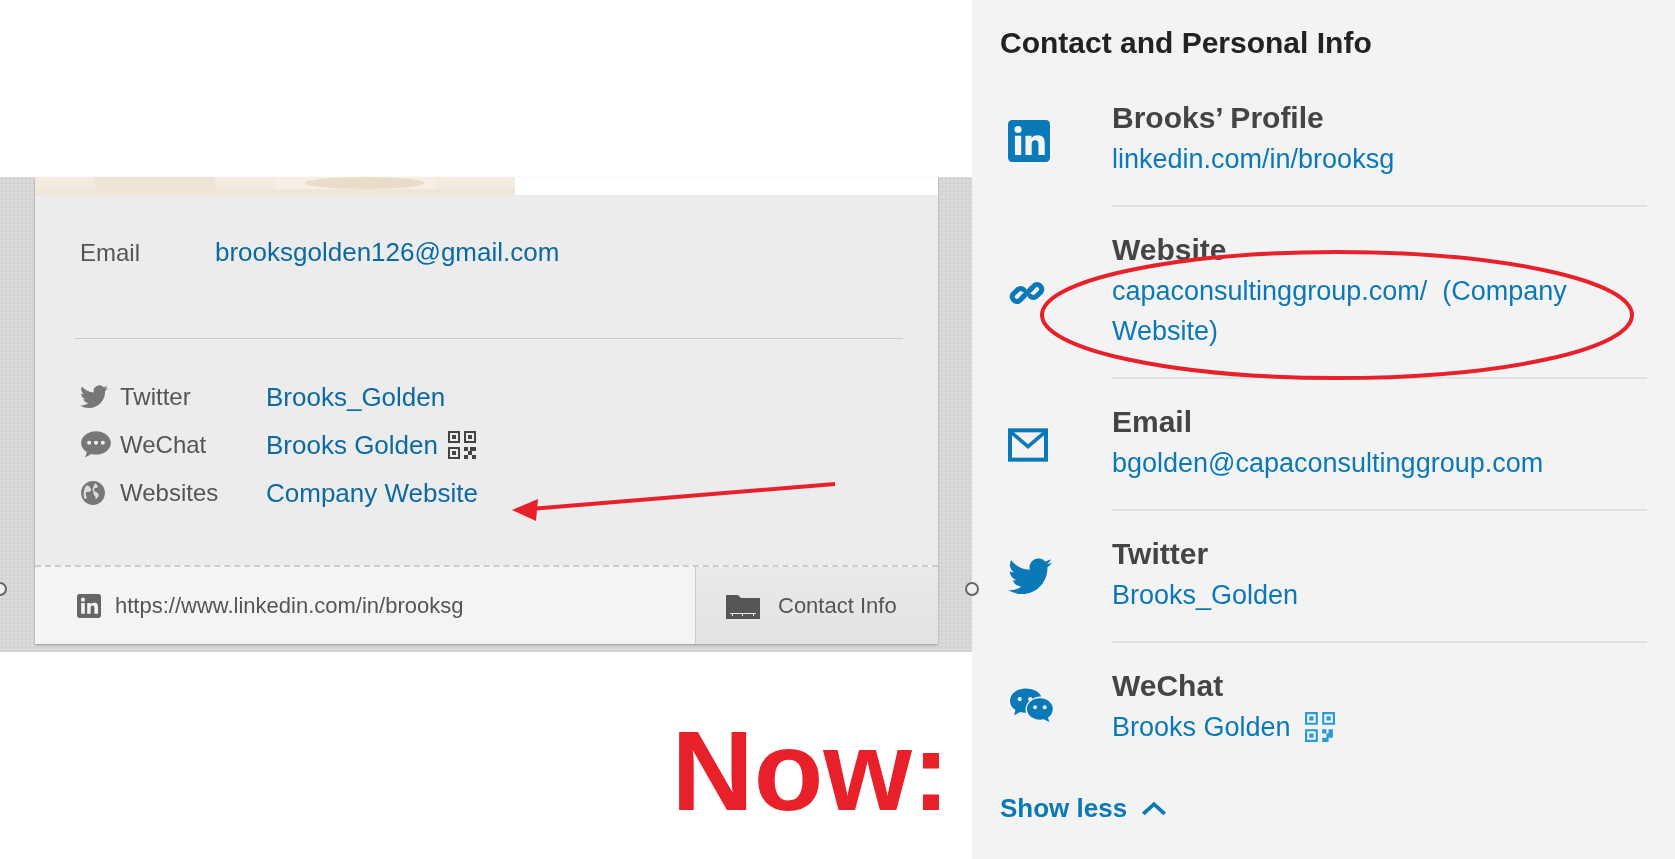 Image resolution: width=1675 pixels, height=859 pixels. I want to click on folder-icon, so click(743, 605).